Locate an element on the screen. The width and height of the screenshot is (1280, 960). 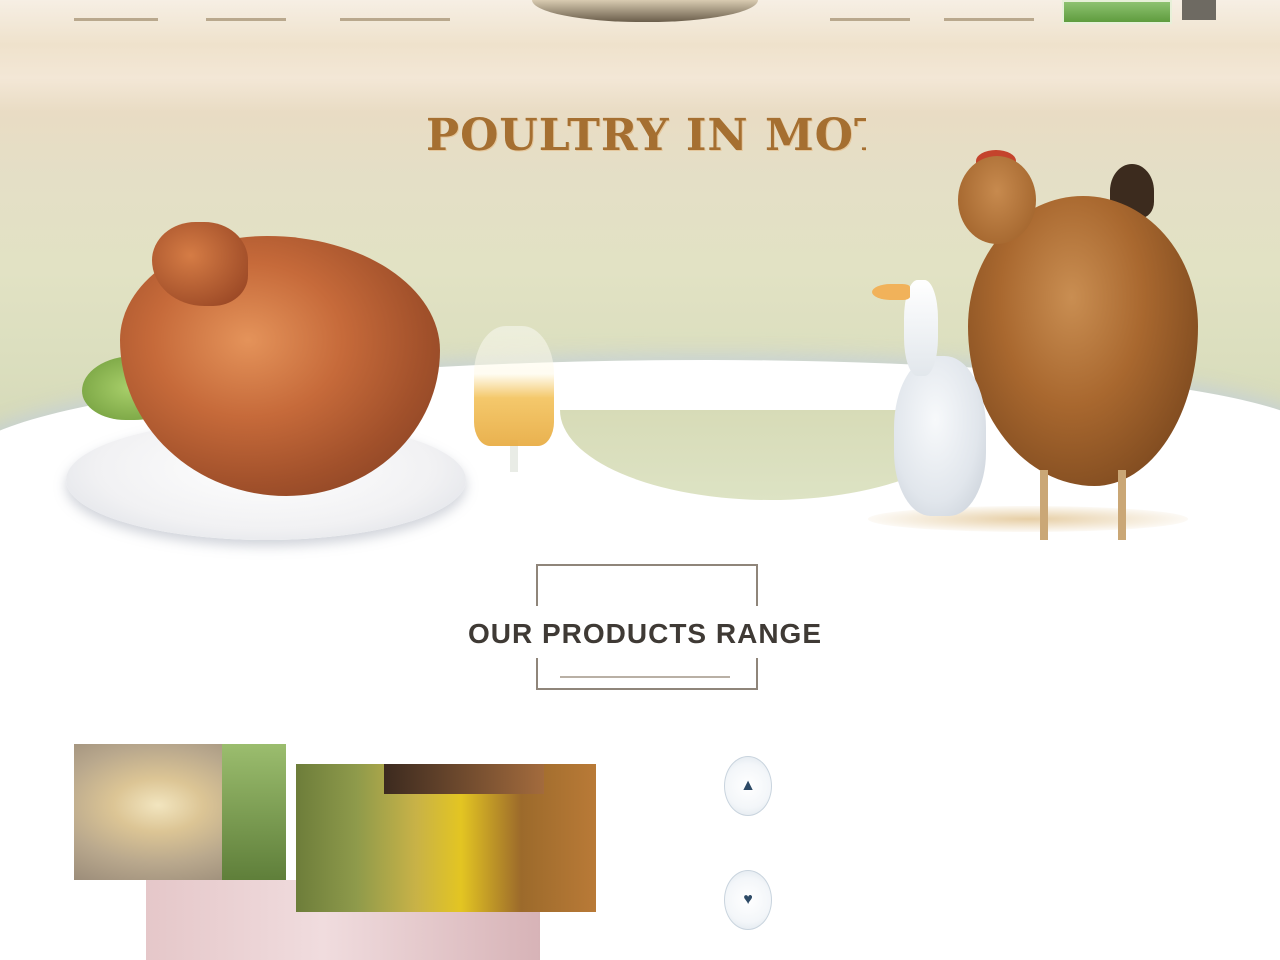
top-navigation is located at coordinates (640, 12).